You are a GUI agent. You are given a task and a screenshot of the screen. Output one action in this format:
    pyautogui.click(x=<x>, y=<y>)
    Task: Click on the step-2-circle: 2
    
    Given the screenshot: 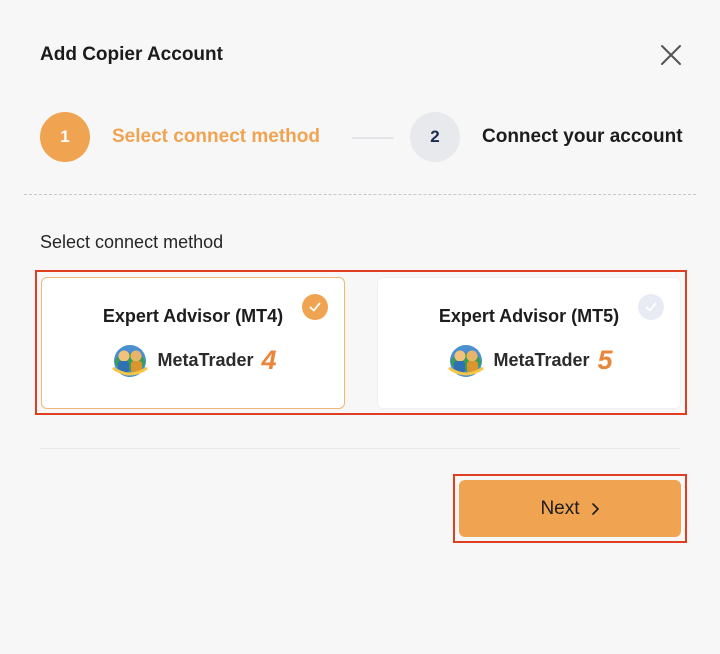 What is the action you would take?
    pyautogui.click(x=435, y=137)
    